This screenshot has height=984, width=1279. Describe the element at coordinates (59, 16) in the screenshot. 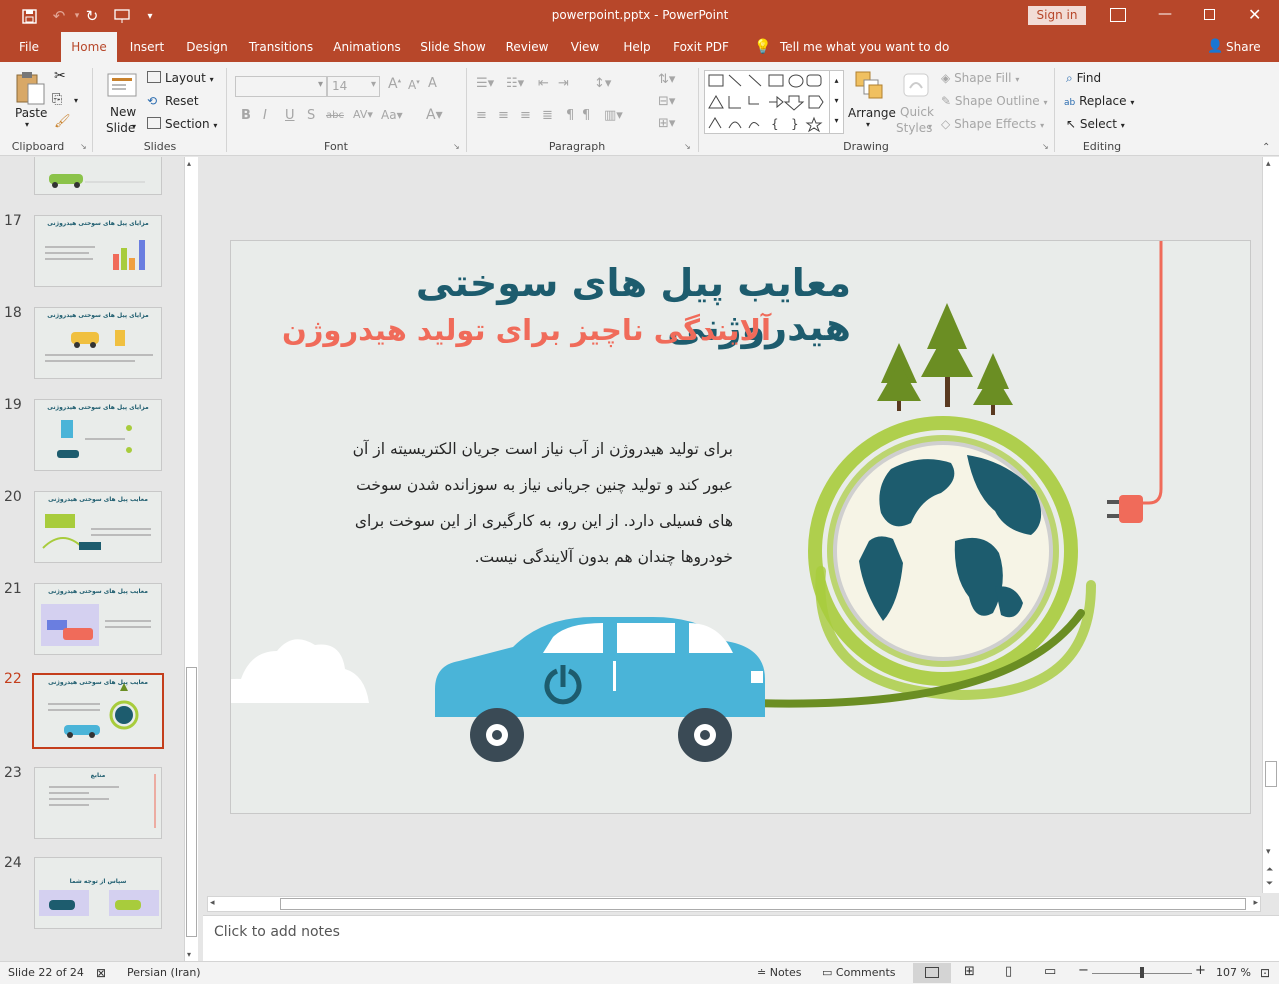

I see `undo-icon: ↶` at that location.